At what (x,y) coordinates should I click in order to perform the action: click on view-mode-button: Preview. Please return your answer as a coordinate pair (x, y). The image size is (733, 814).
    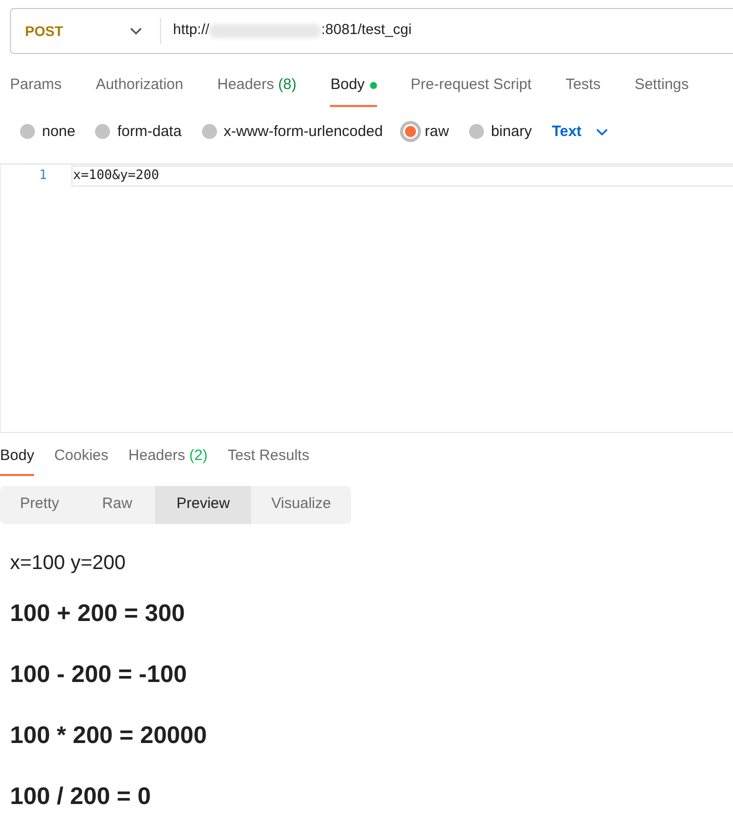
    Looking at the image, I should click on (203, 505).